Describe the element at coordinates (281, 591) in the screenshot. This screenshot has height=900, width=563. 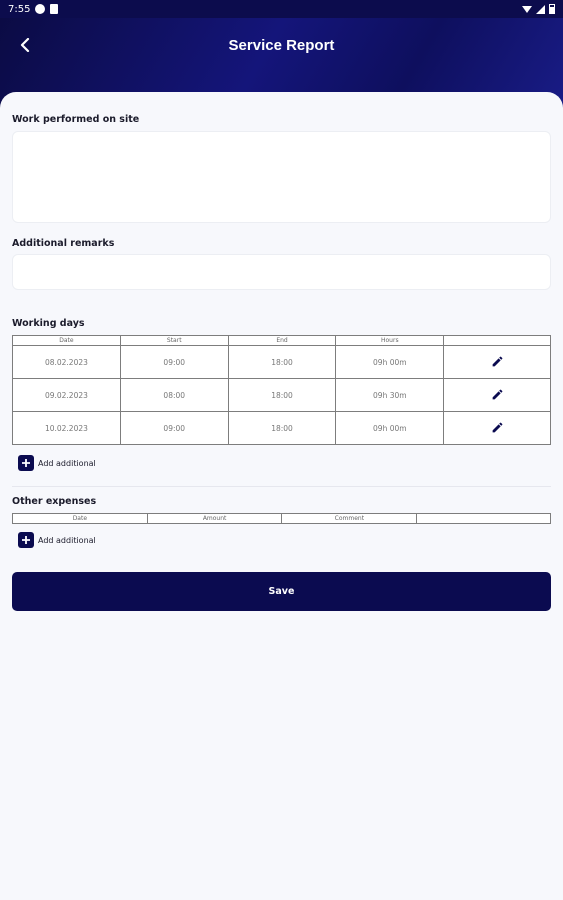
I see `save-button: Save` at that location.